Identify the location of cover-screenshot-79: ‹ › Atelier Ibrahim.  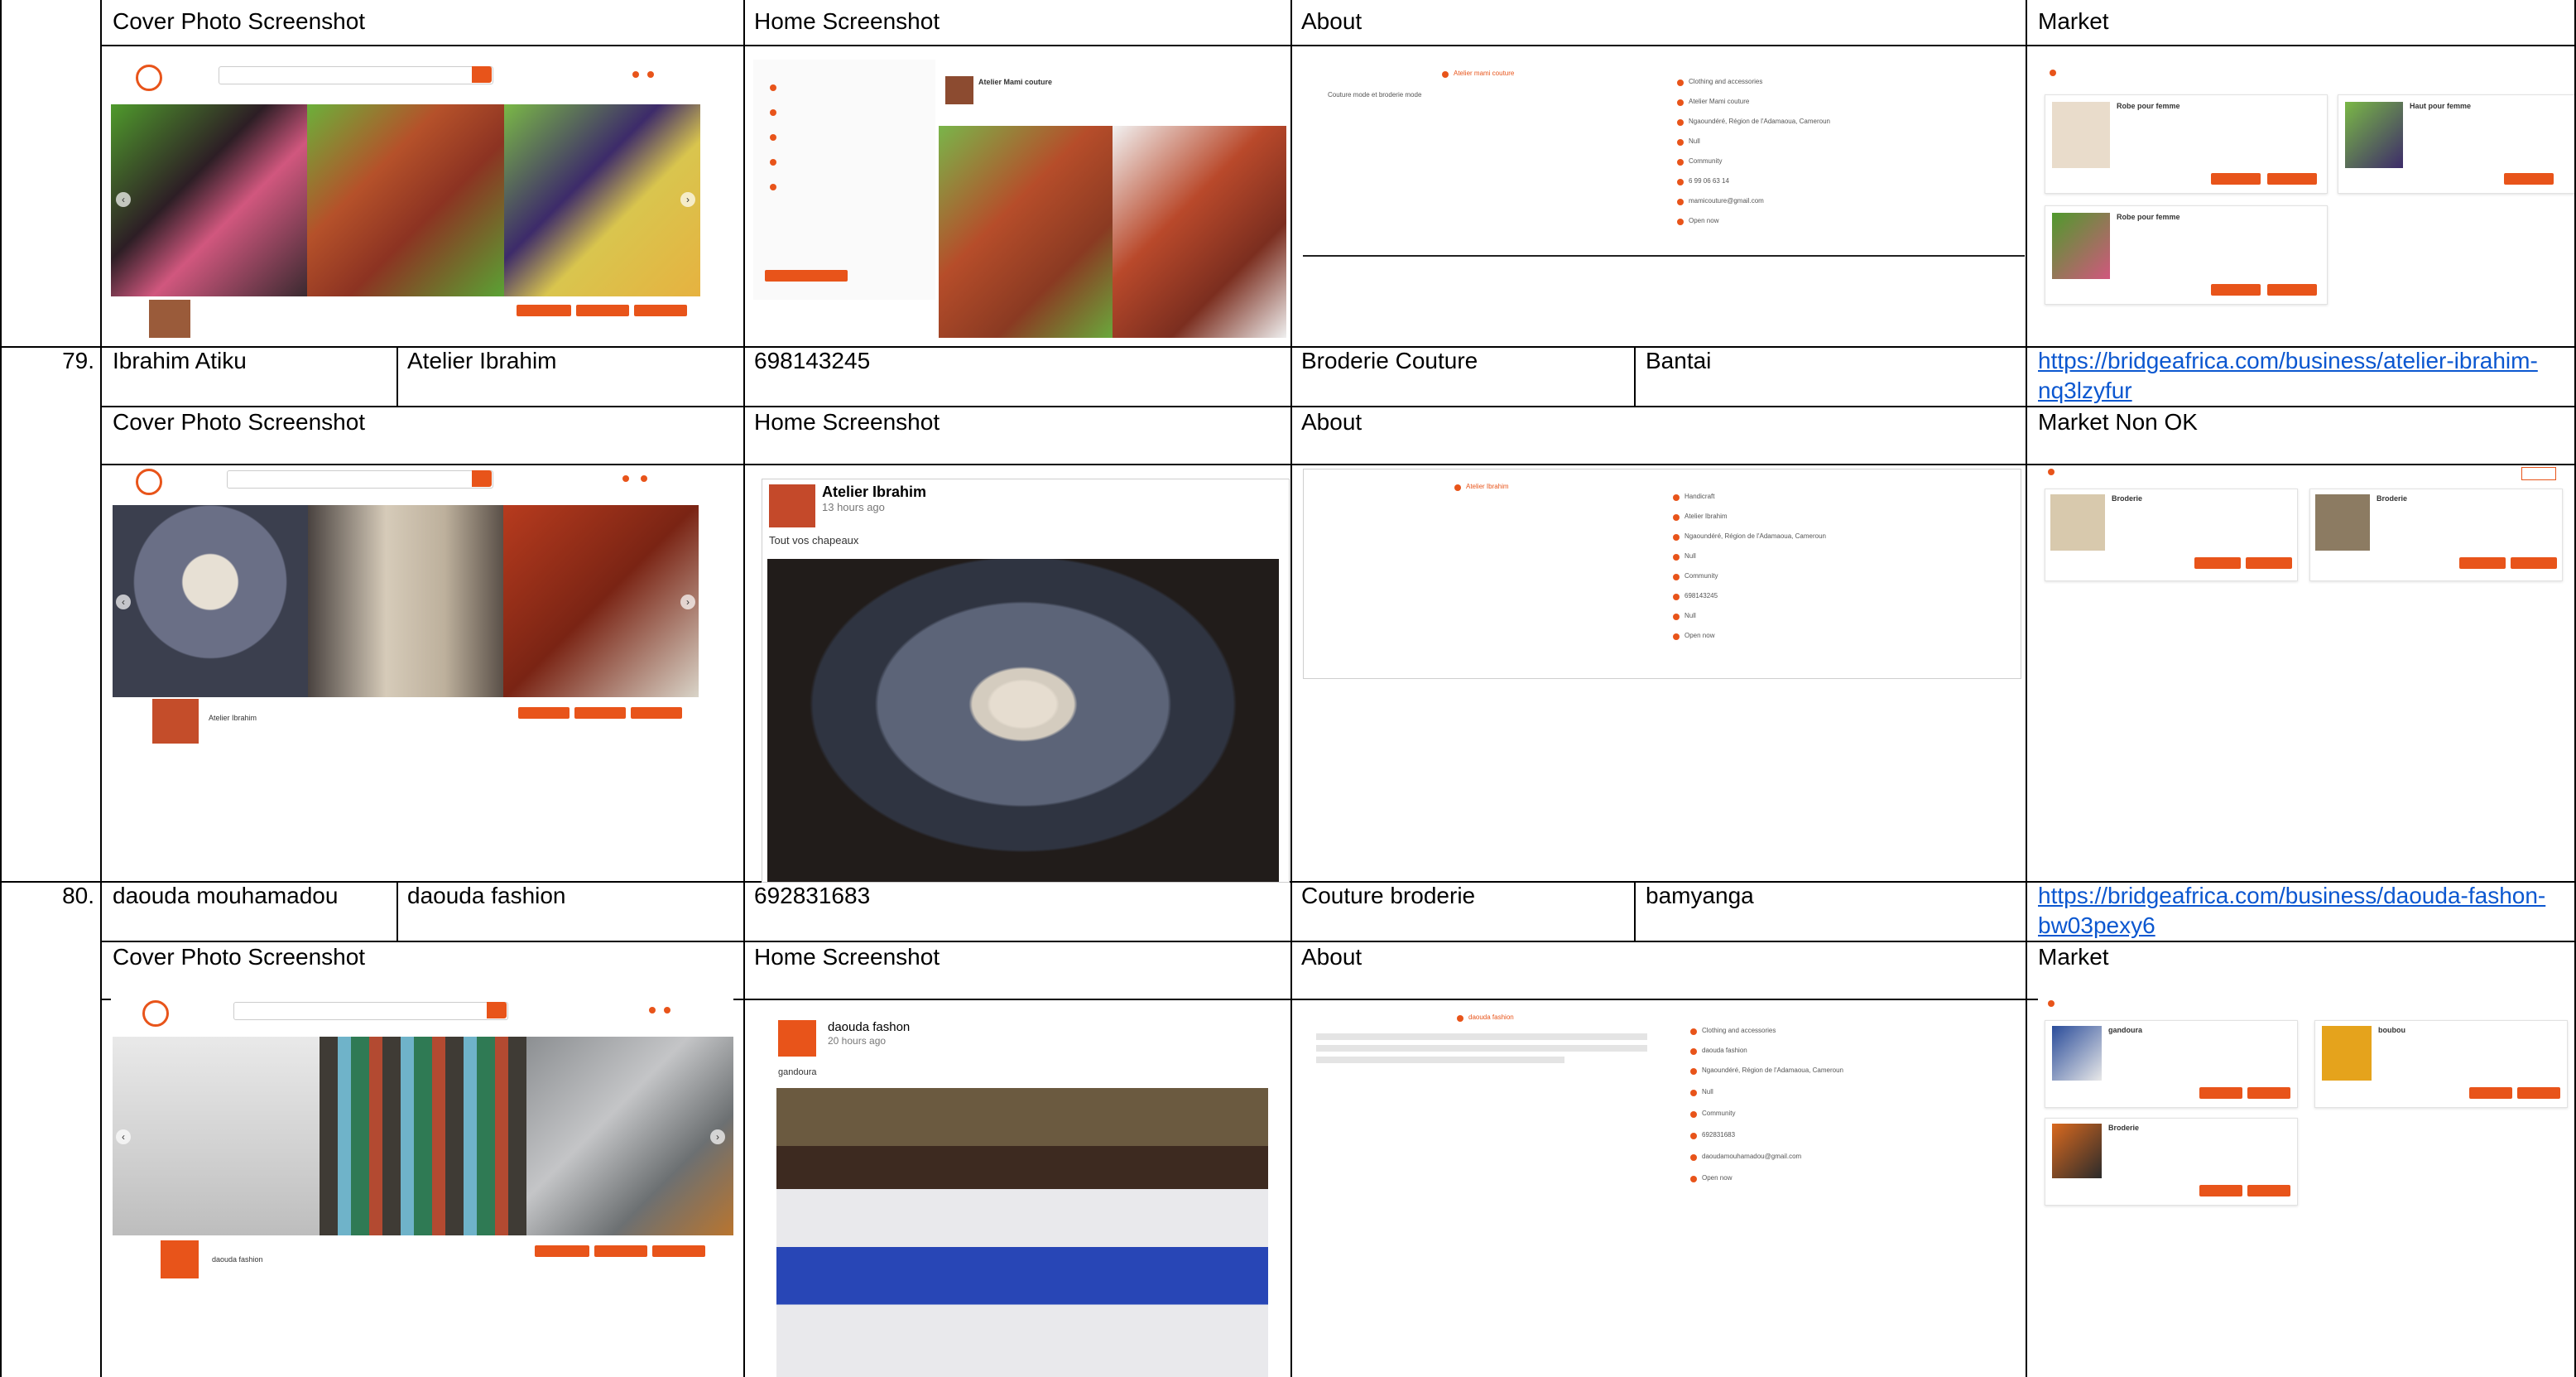
(405, 606).